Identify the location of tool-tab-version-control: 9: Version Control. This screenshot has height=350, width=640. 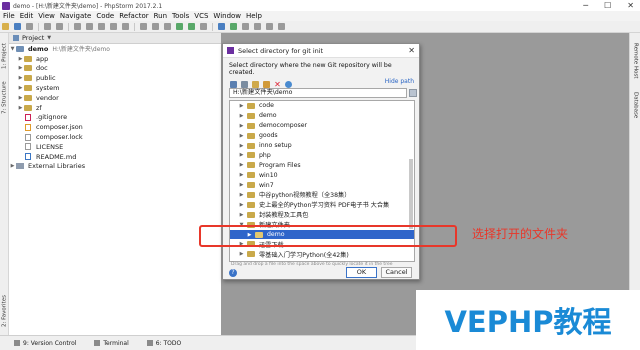
(45, 343).